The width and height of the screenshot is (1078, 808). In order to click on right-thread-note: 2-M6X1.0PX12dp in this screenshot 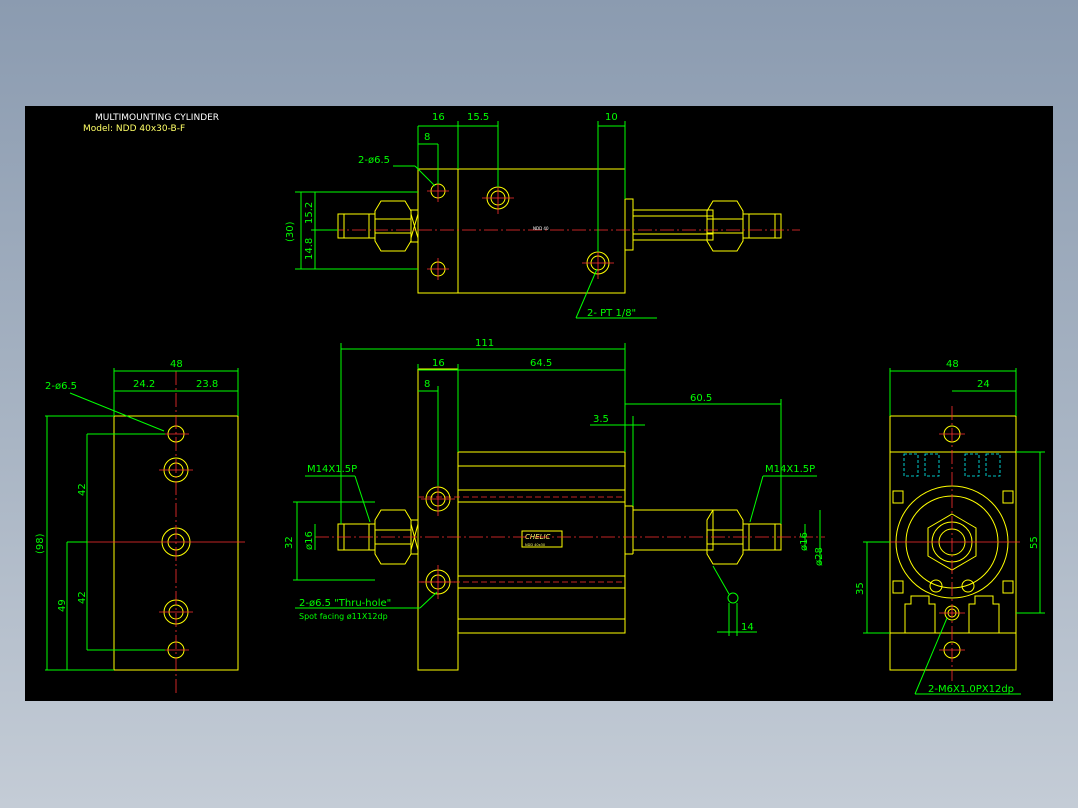, I will do `click(971, 689)`.